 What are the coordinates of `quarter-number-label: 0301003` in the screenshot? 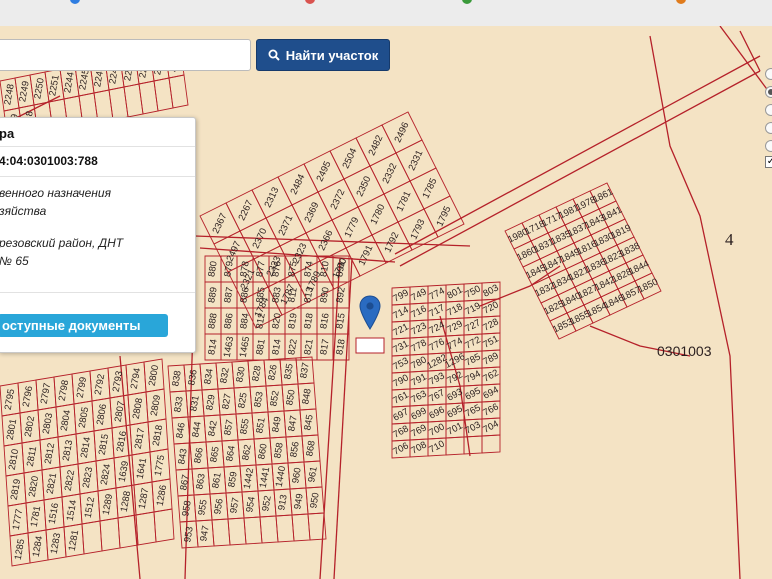 It's located at (684, 351).